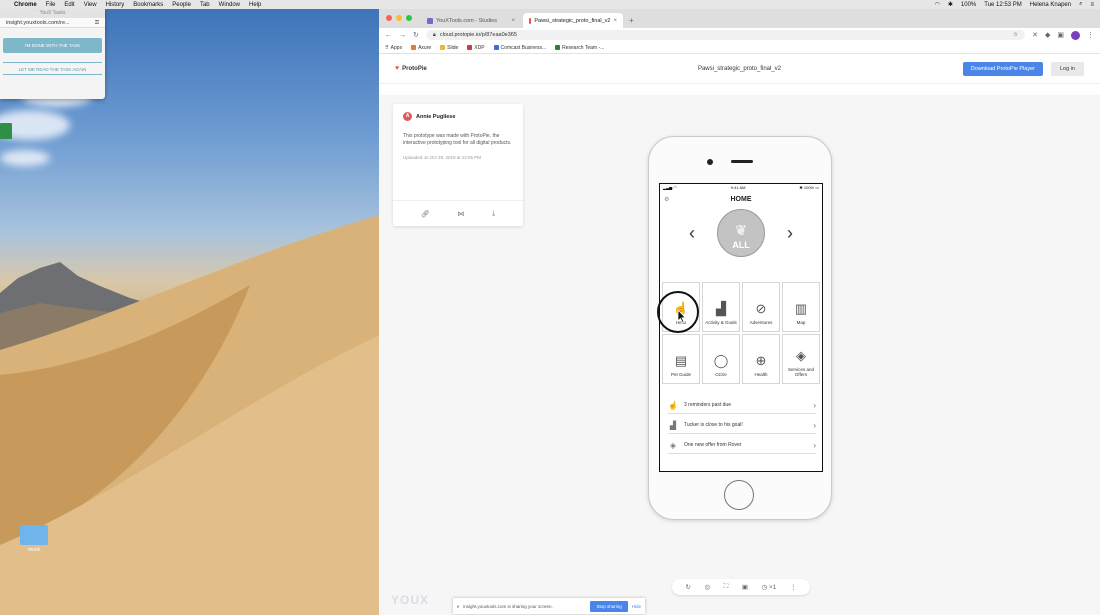  I want to click on fit-screen-icon: ▣, so click(745, 587).